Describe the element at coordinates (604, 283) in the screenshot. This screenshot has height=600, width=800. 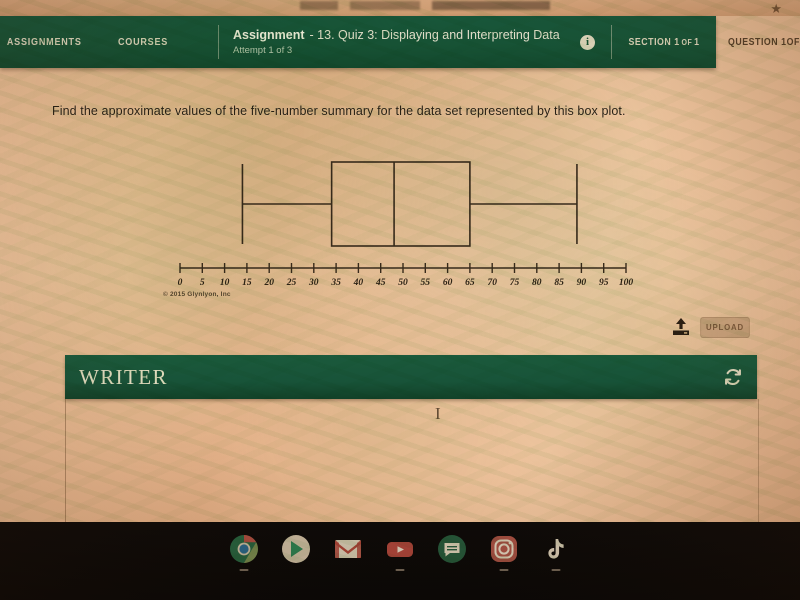
I see `svg-text: 95` at that location.